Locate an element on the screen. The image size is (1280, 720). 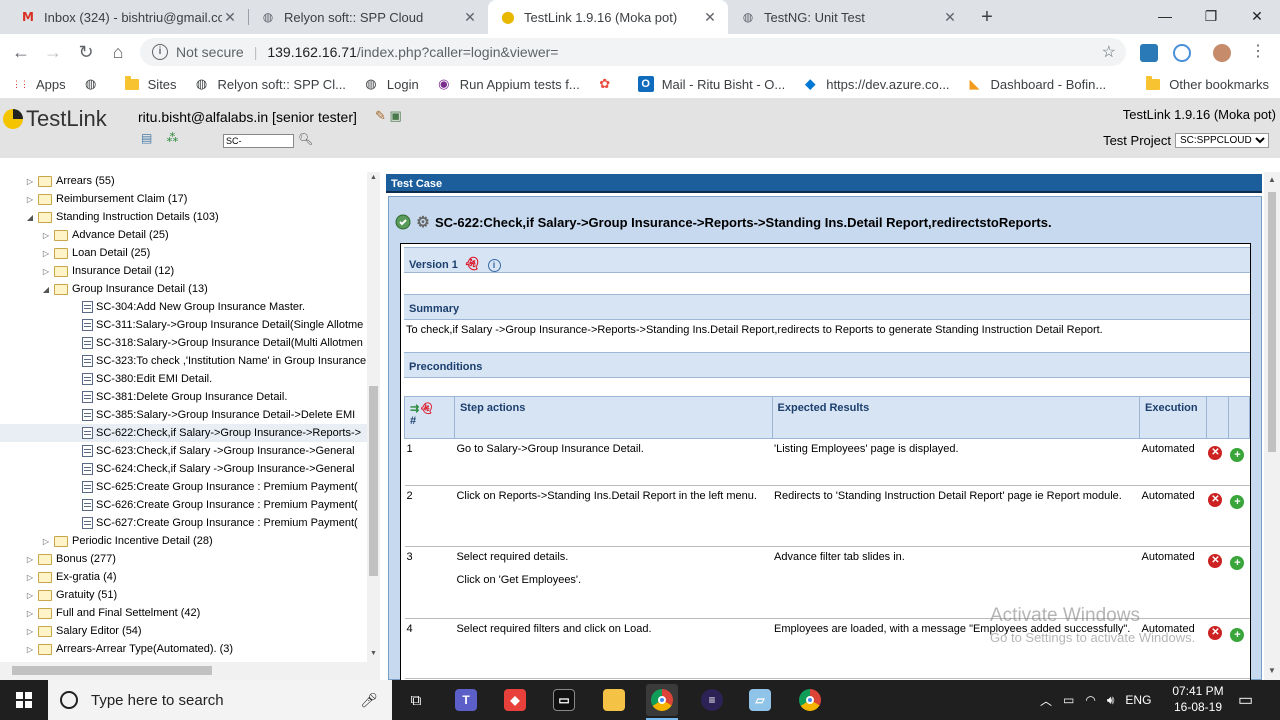
tree-testcase: SC-380:Edit EMI Detail. is located at coordinates (183, 379).